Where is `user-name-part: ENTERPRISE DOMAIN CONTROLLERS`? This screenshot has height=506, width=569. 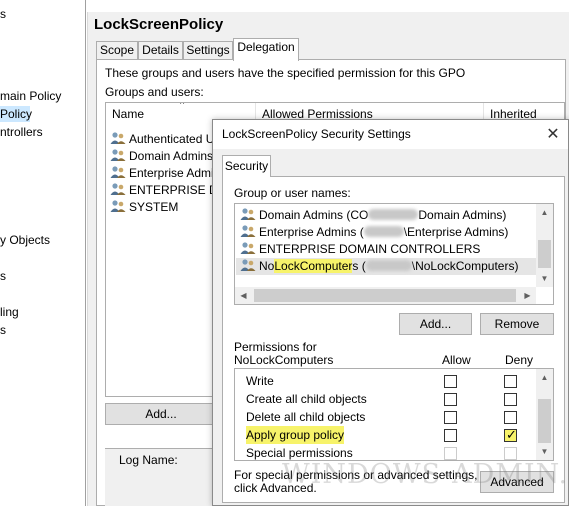
user-name-part: ENTERPRISE DOMAIN CONTROLLERS is located at coordinates (370, 249).